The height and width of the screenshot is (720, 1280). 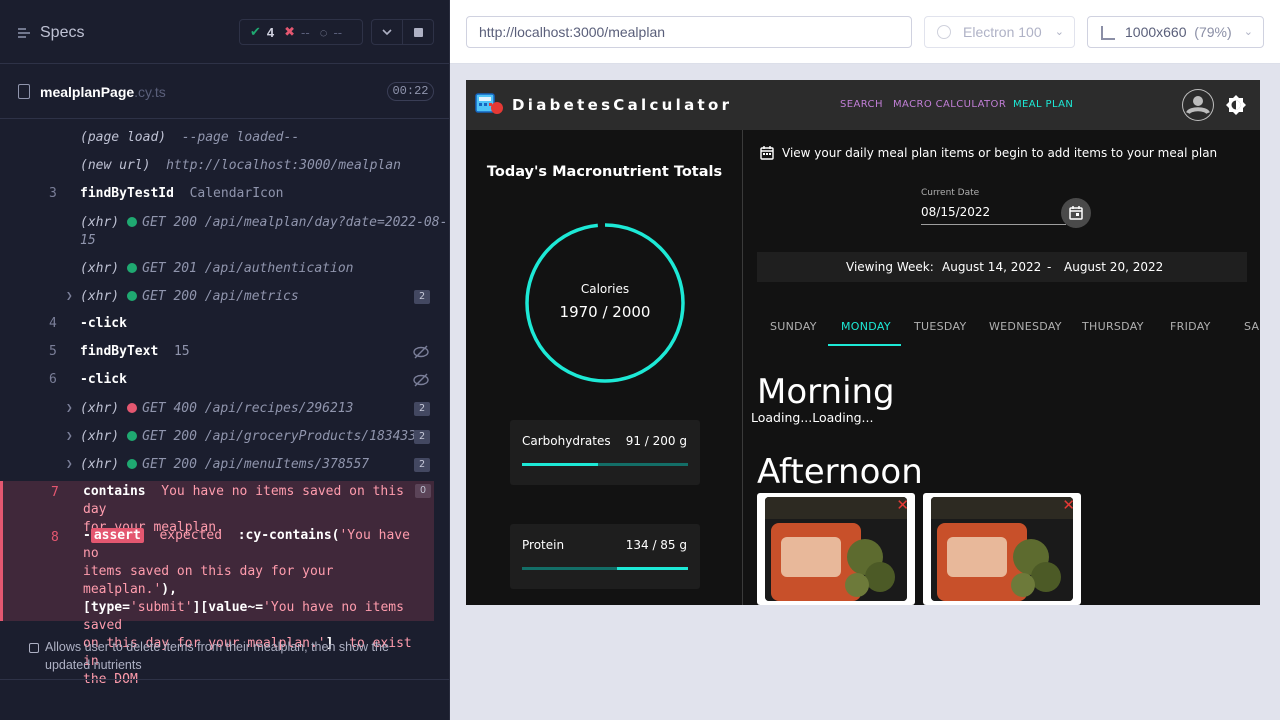 What do you see at coordinates (864, 345) in the screenshot?
I see `tab-indicator` at bounding box center [864, 345].